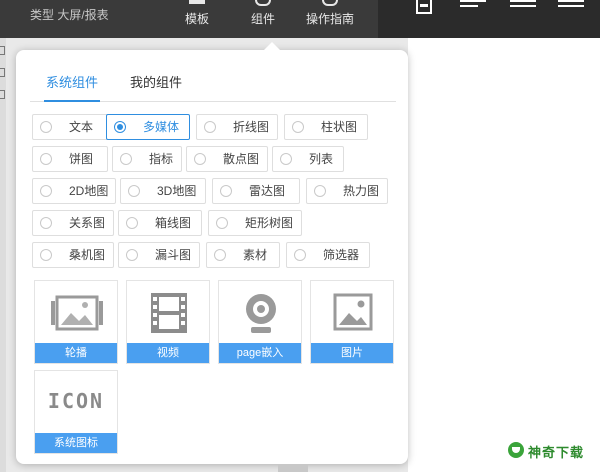 This screenshot has height=472, width=600. I want to click on media-card-video: 视频, so click(168, 322).